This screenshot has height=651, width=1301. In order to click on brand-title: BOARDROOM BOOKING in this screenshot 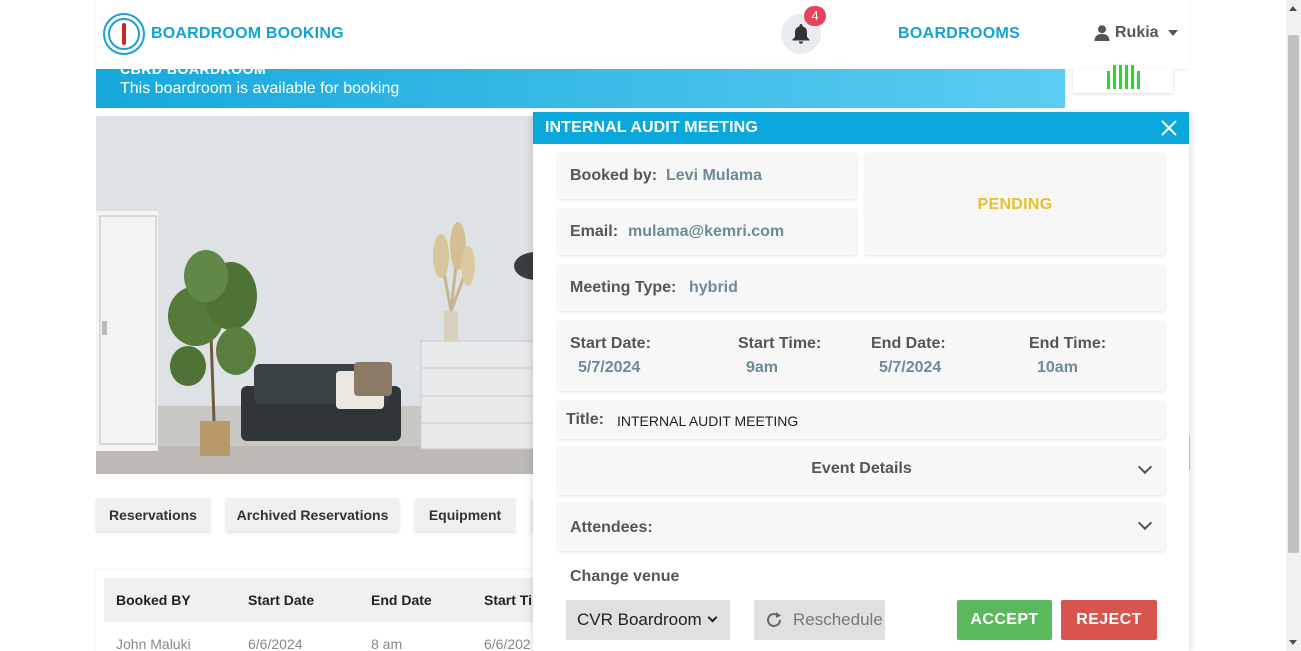, I will do `click(247, 34)`.